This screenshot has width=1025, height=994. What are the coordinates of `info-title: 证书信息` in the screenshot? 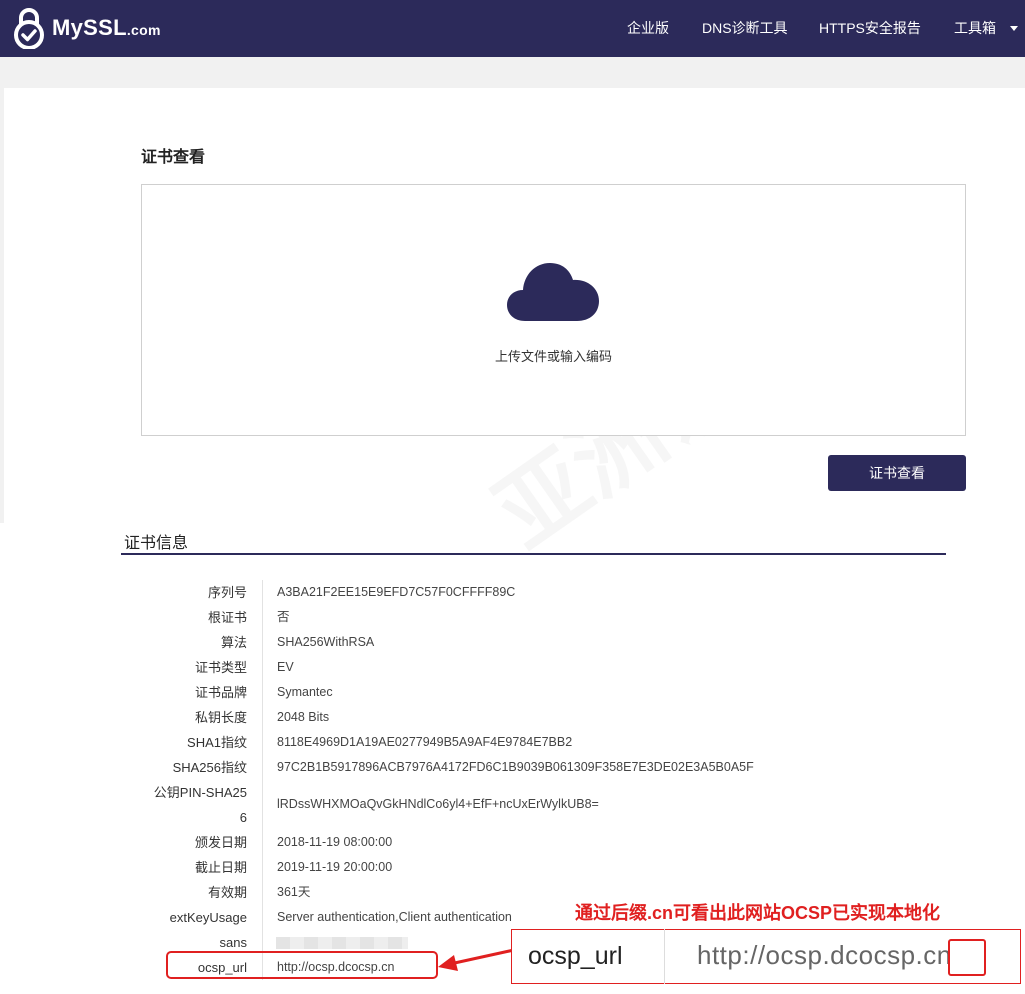 It's located at (156, 543).